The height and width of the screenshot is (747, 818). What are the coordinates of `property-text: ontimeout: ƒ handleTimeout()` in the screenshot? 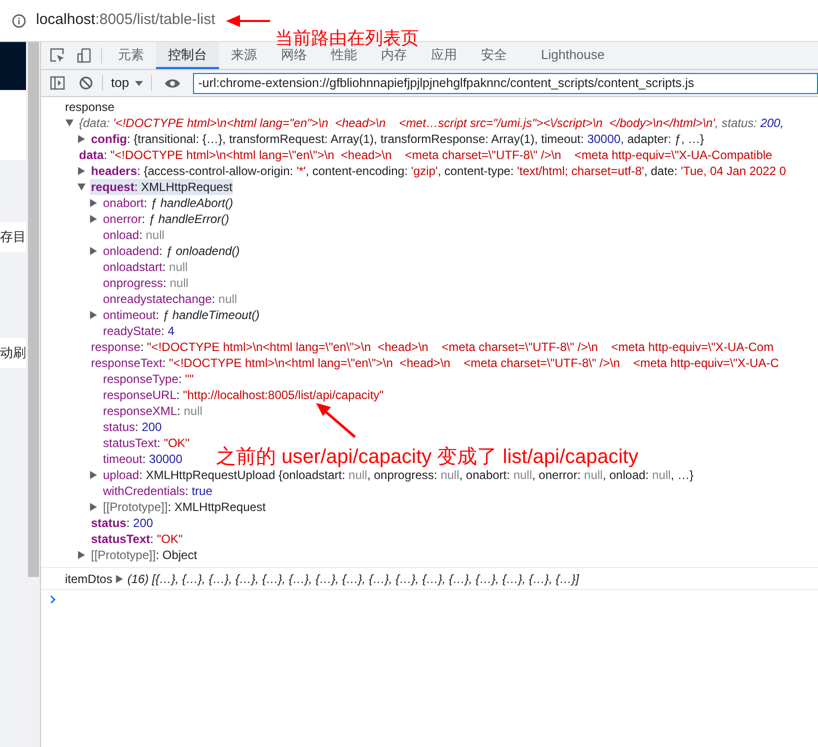 It's located at (181, 315).